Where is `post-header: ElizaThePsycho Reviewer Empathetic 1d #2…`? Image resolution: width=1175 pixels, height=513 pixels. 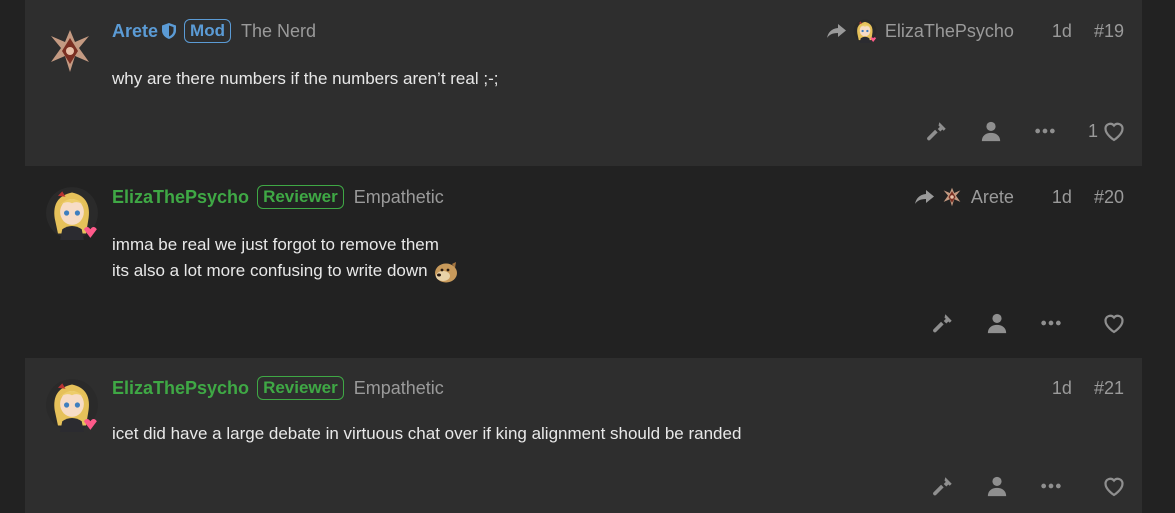 post-header: ElizaThePsycho Reviewer Empathetic 1d #2… is located at coordinates (618, 388).